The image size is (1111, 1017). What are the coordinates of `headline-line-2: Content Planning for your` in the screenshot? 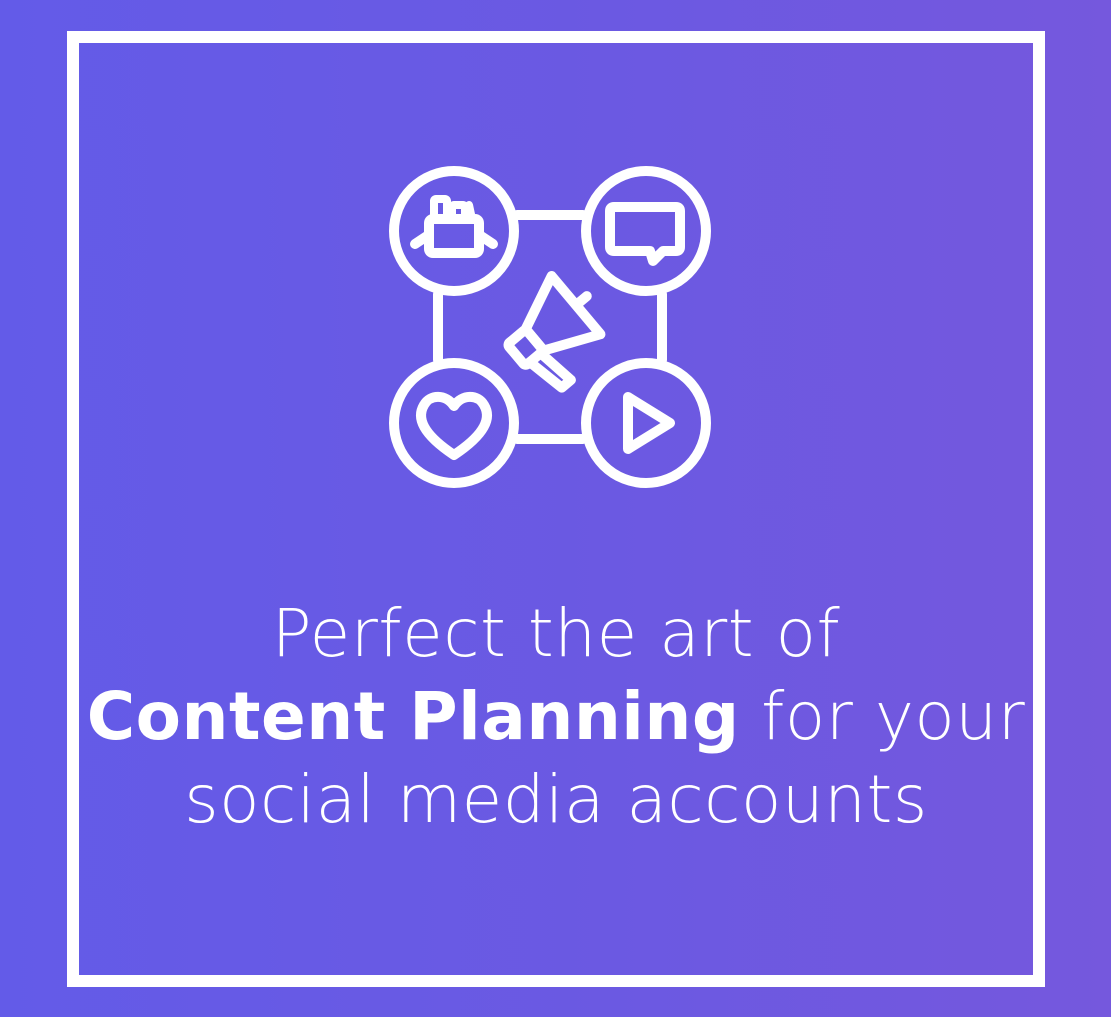 It's located at (556, 716).